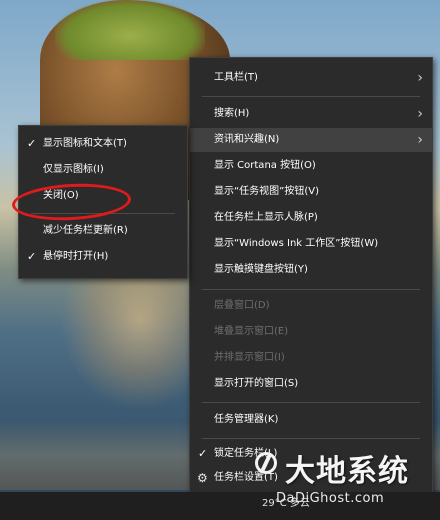  I want to click on menu-item-show-people: 在任务栏上显示人脉(P), so click(311, 218).